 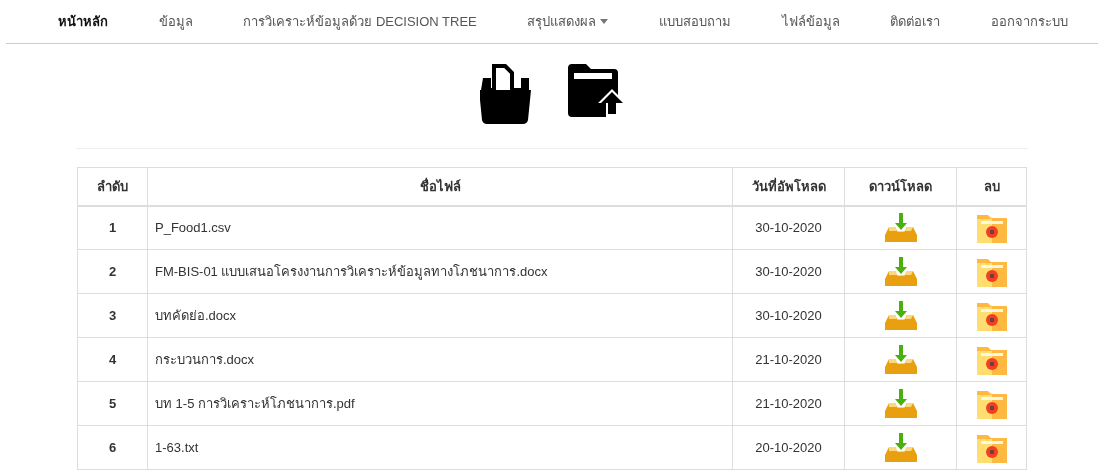 I want to click on column-header: ดาวน์โหลด, so click(x=900, y=186).